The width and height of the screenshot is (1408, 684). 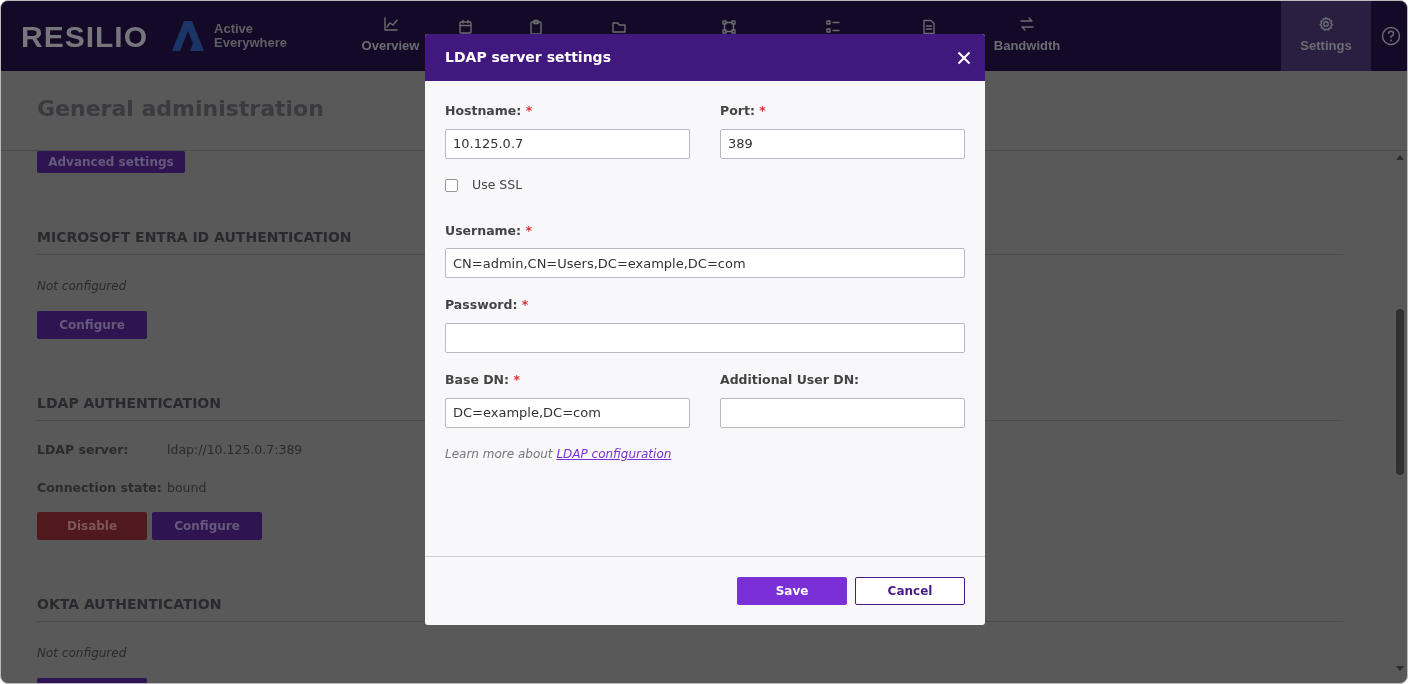 What do you see at coordinates (528, 57) in the screenshot?
I see `modal-title: LDAP server settings` at bounding box center [528, 57].